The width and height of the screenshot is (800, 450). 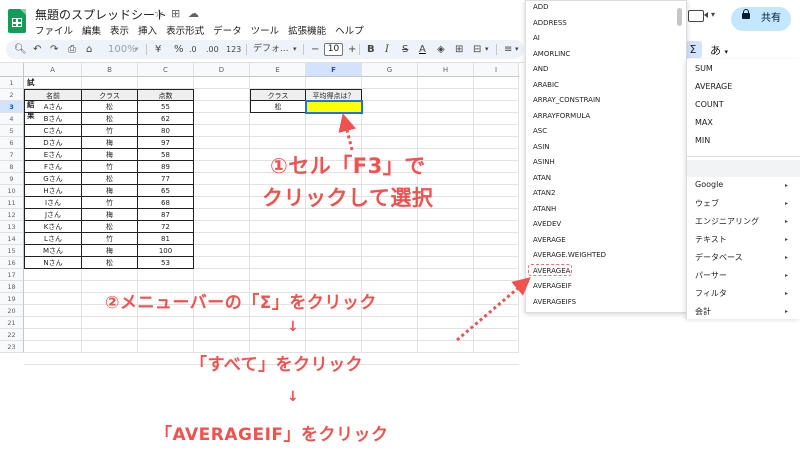 I want to click on annotation-arrows, so click(x=434, y=227).